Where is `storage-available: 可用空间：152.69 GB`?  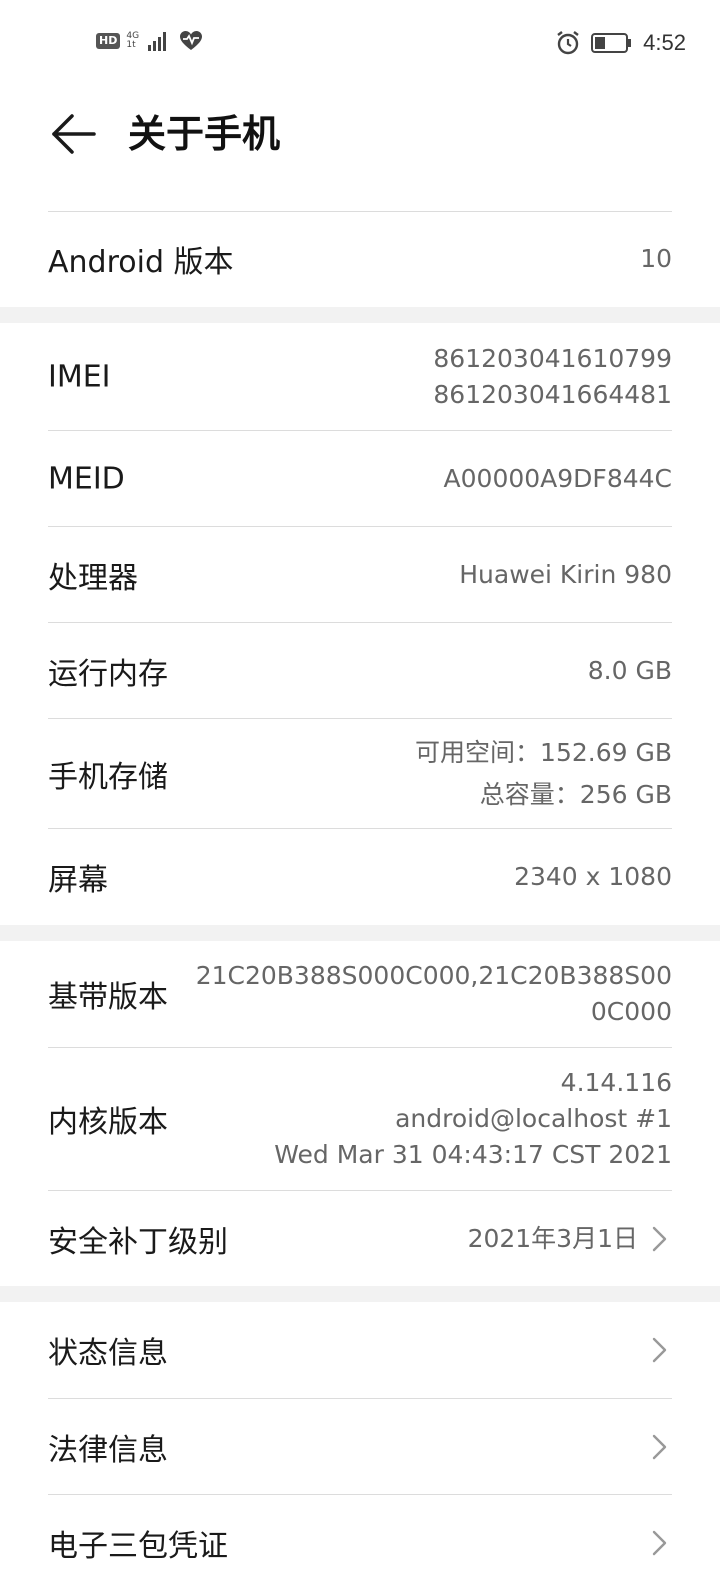 storage-available: 可用空间：152.69 GB is located at coordinates (543, 752).